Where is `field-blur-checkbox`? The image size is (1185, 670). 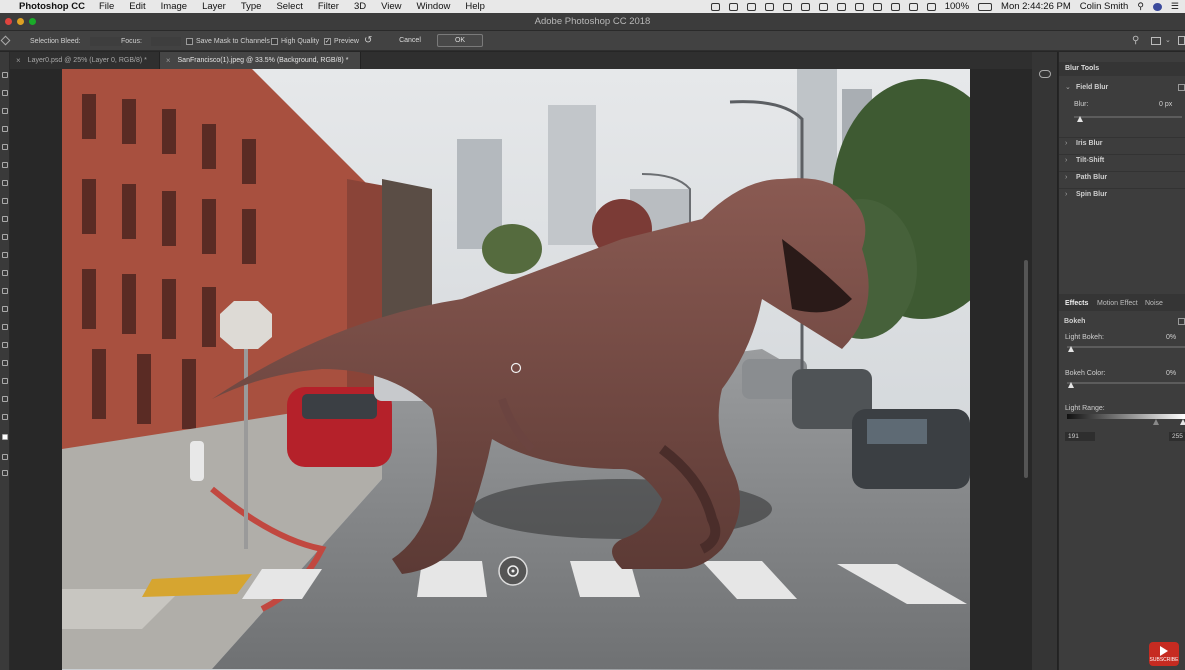 field-blur-checkbox is located at coordinates (1181, 87).